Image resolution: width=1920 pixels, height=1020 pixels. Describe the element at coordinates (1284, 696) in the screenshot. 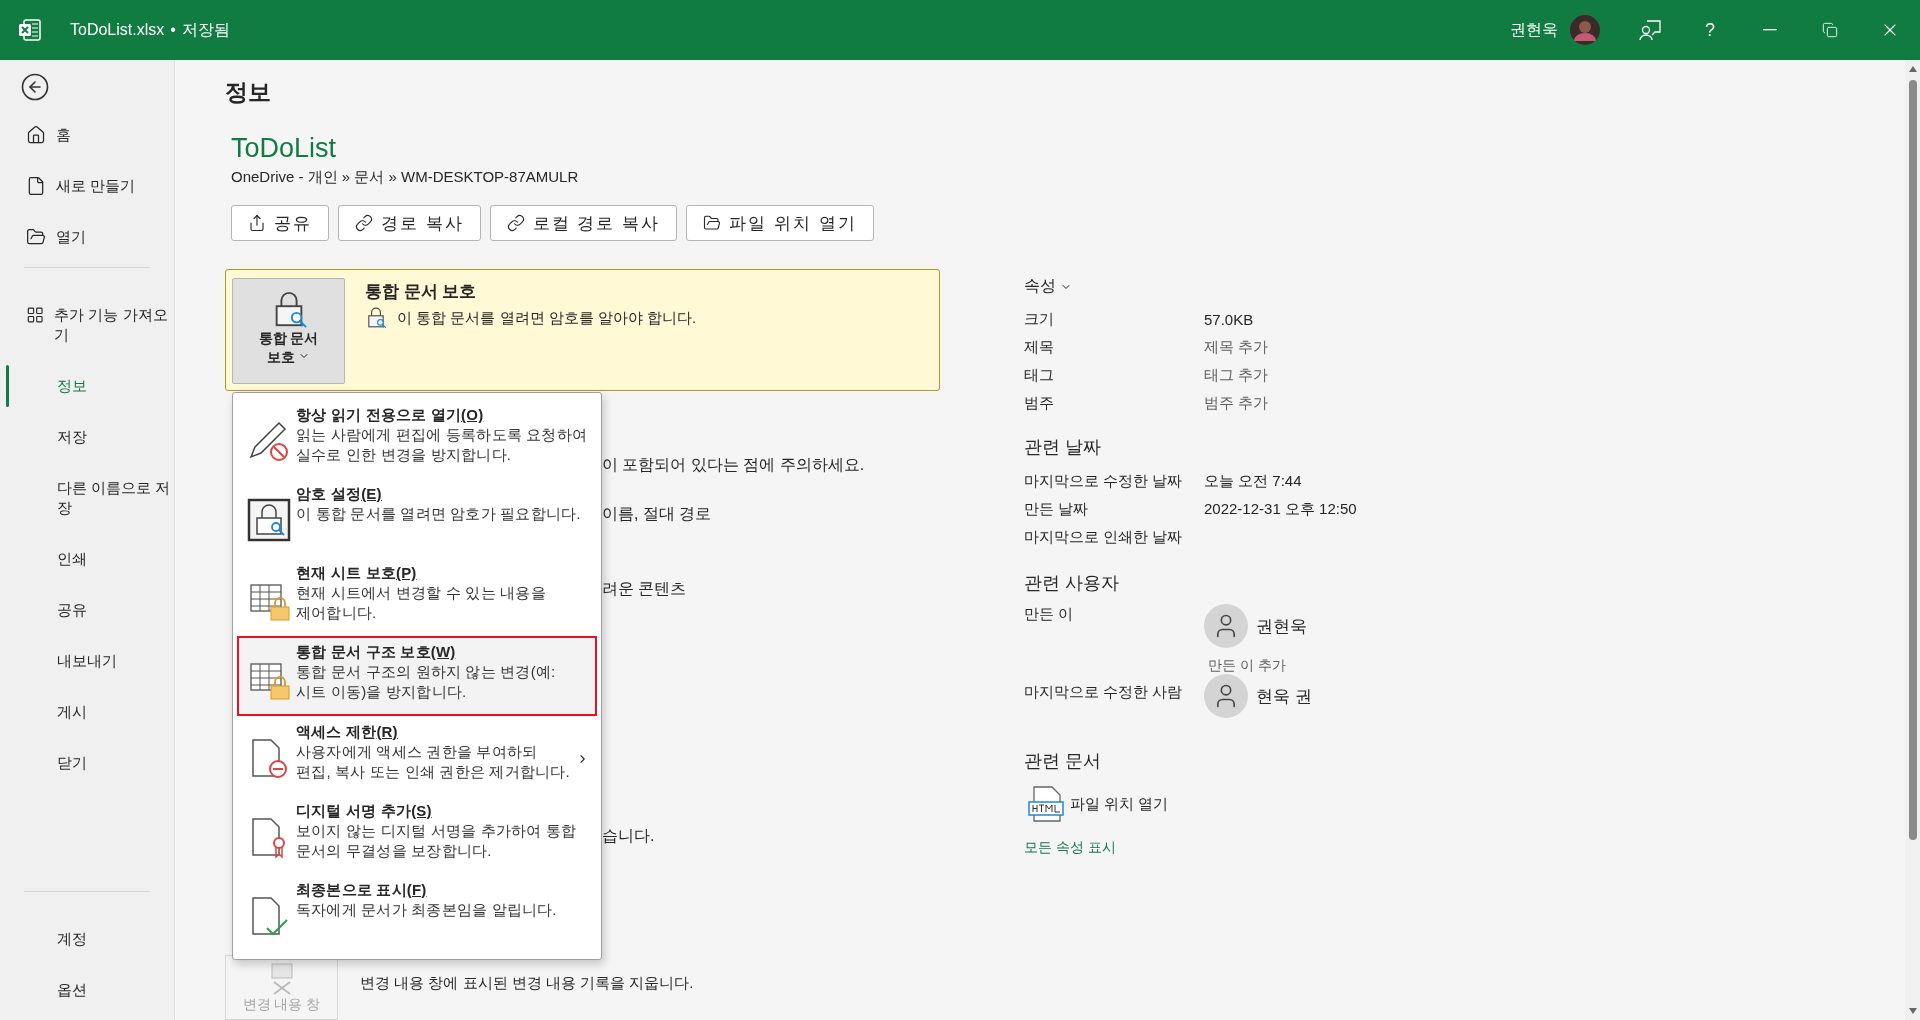

I see `person-name: 현욱 권` at that location.